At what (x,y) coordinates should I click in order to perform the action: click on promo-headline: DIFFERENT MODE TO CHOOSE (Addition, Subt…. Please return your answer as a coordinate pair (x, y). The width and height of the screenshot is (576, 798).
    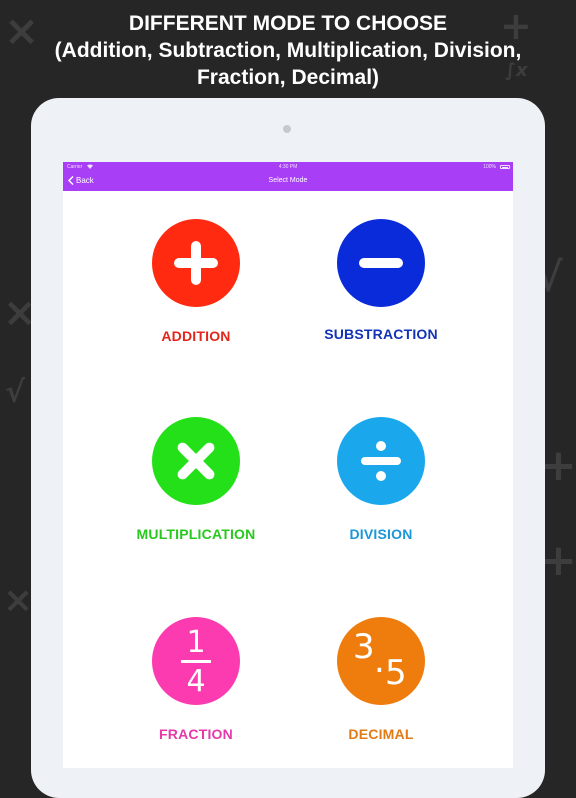
    Looking at the image, I should click on (288, 50).